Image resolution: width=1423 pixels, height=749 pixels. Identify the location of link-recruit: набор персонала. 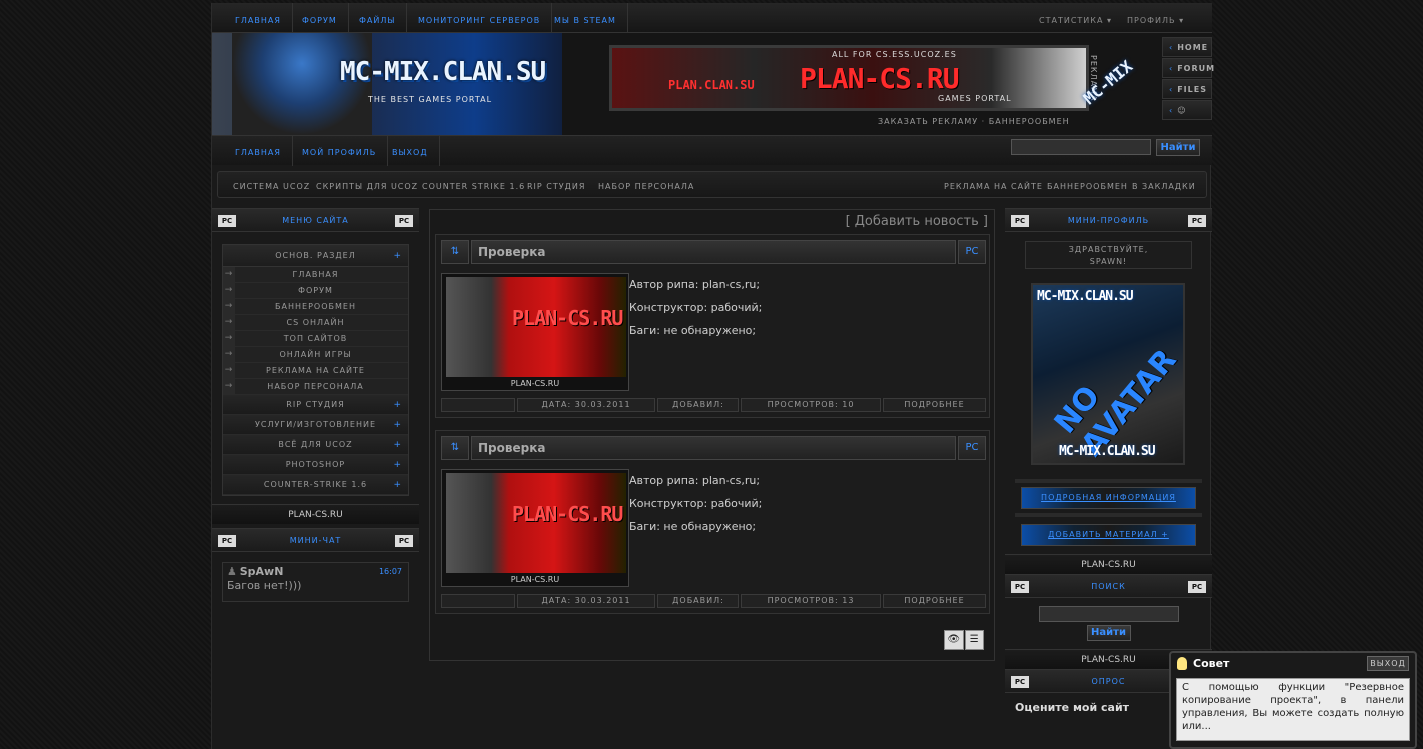
(646, 186).